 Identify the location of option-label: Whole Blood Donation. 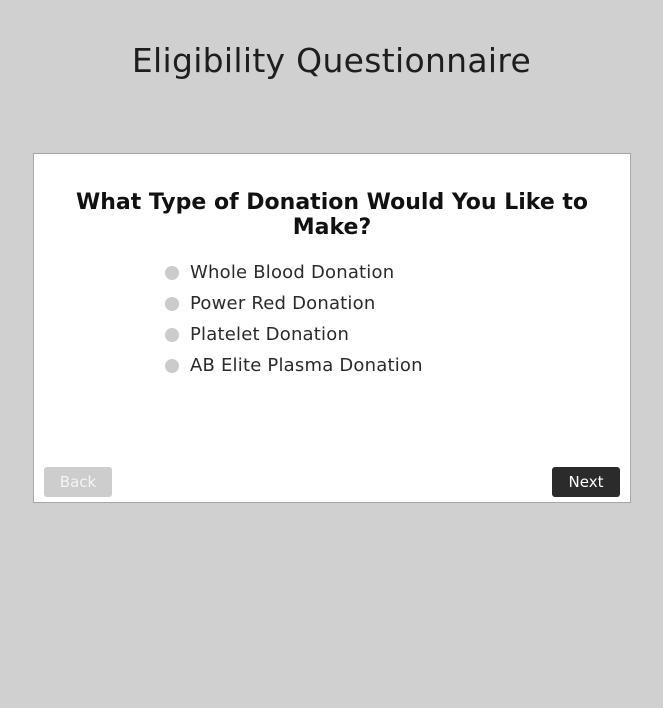
(292, 272).